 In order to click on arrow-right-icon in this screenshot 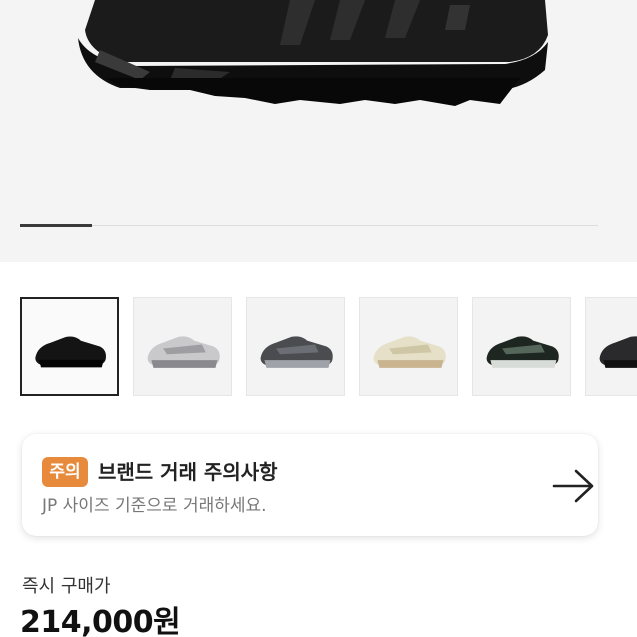, I will do `click(574, 486)`.